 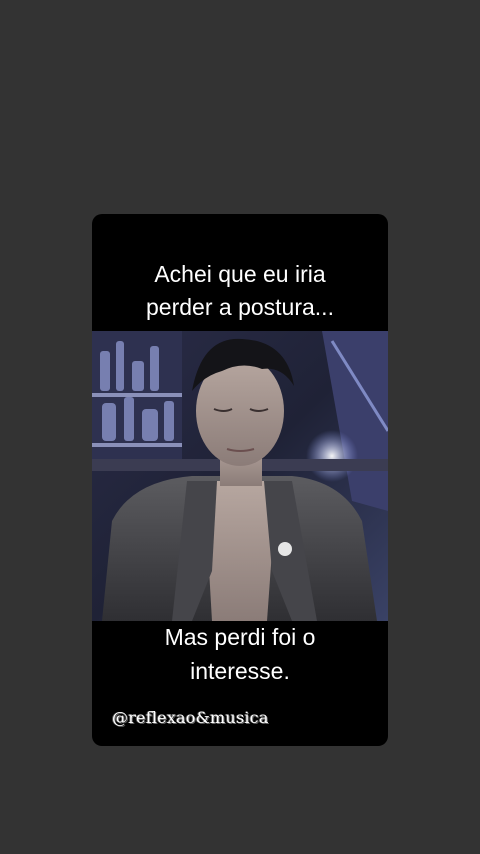 What do you see at coordinates (240, 274) in the screenshot?
I see `caption-top-line-1: Achei que eu iria` at bounding box center [240, 274].